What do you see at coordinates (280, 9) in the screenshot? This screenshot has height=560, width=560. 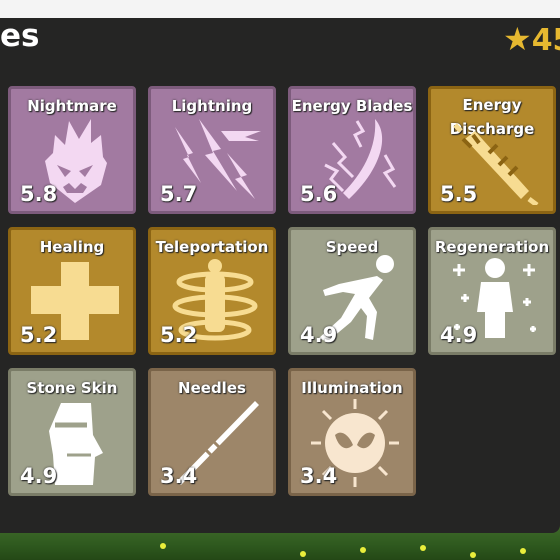 I see `window-top-strip` at bounding box center [280, 9].